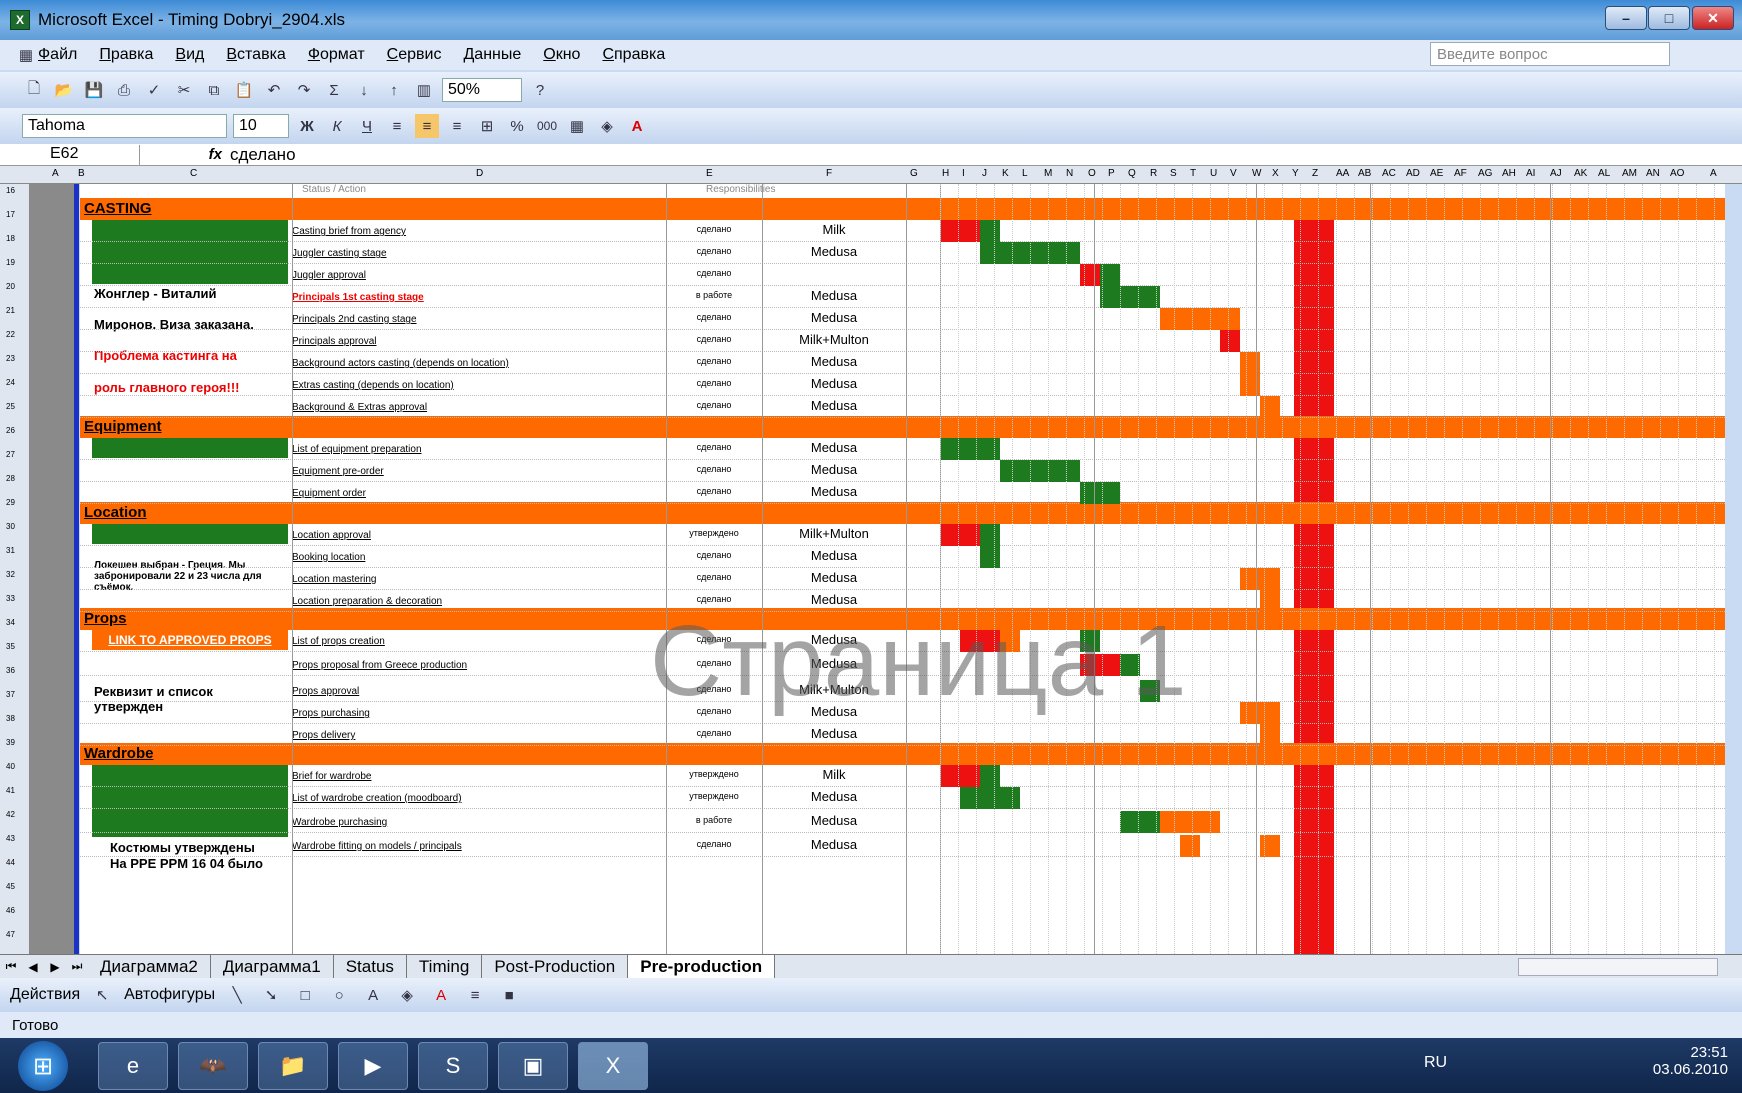 The image size is (1742, 1093). Describe the element at coordinates (427, 126) in the screenshot. I see `align-center-icon: ≡` at that location.